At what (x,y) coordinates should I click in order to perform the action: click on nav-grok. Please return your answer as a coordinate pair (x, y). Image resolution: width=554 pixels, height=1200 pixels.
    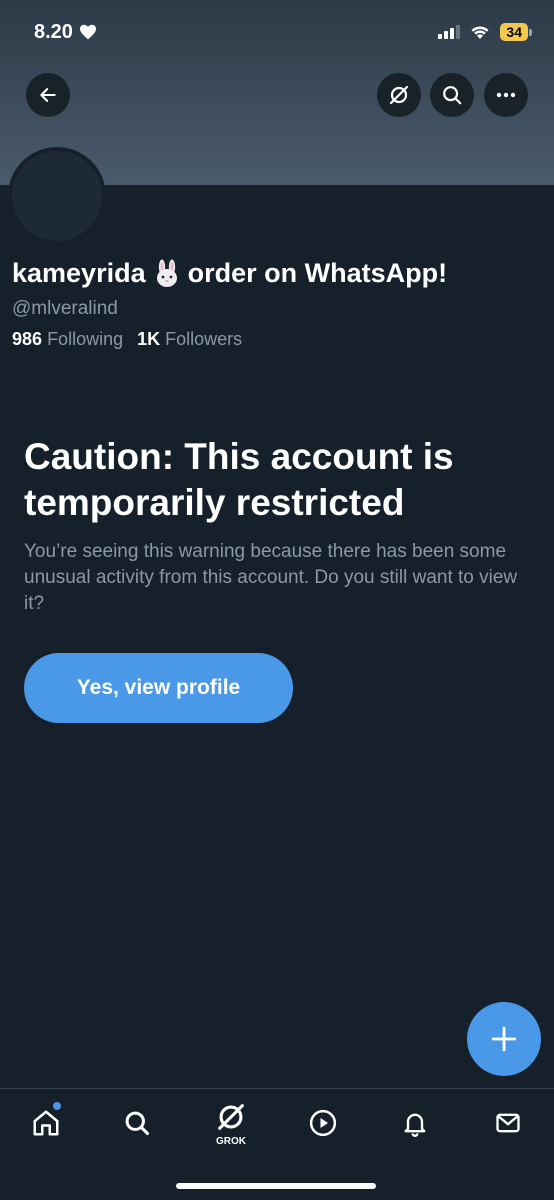
    Looking at the image, I should click on (231, 1117).